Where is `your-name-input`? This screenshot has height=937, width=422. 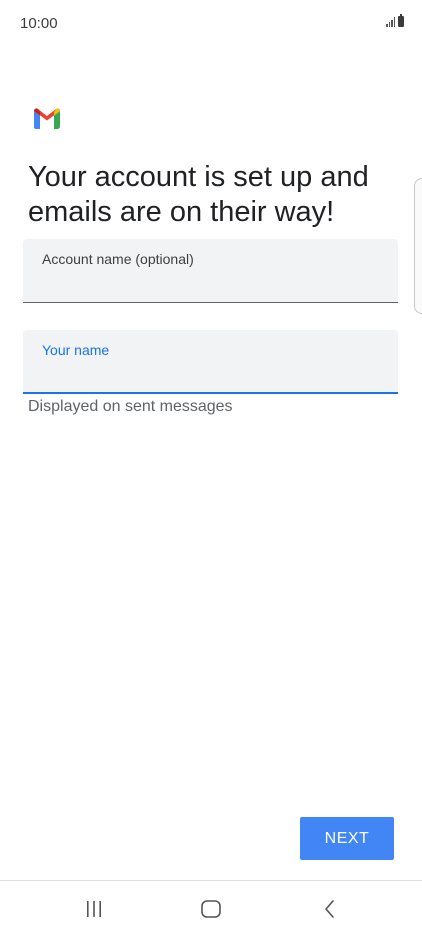
your-name-input is located at coordinates (207, 374).